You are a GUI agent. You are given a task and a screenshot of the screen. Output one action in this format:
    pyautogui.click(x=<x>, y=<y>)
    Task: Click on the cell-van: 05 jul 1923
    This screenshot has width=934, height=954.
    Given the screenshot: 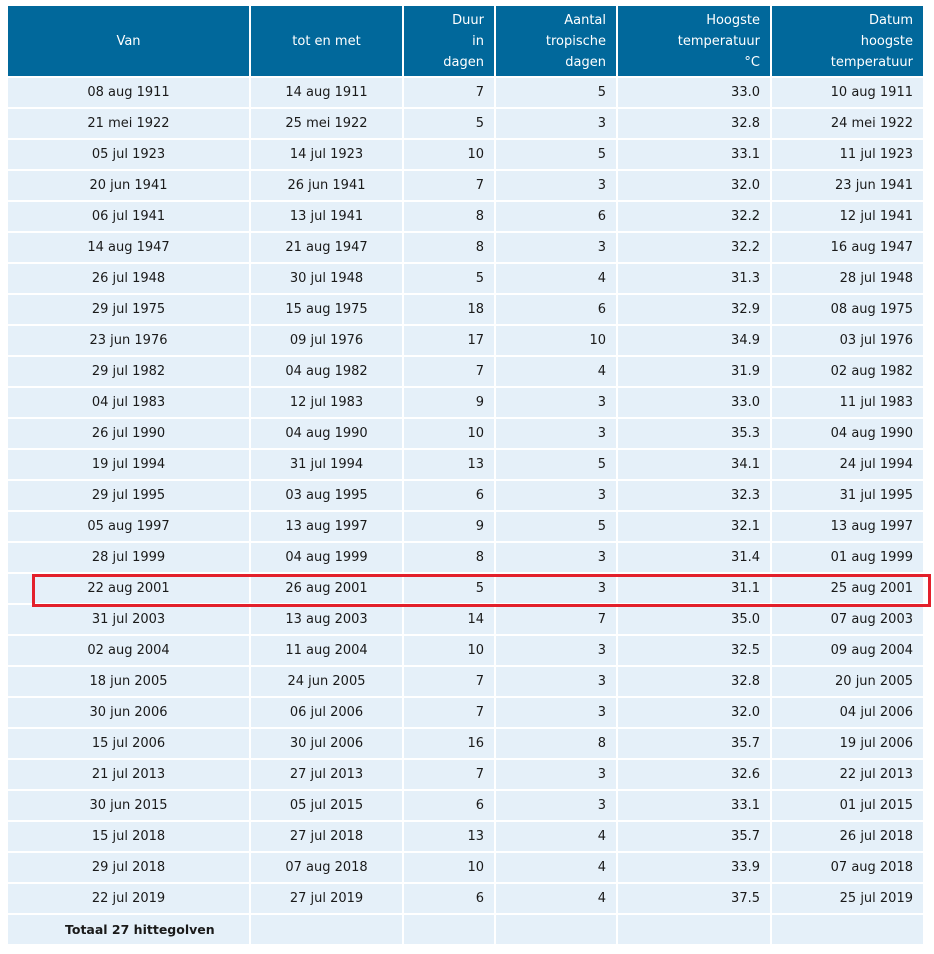 What is the action you would take?
    pyautogui.click(x=128, y=154)
    